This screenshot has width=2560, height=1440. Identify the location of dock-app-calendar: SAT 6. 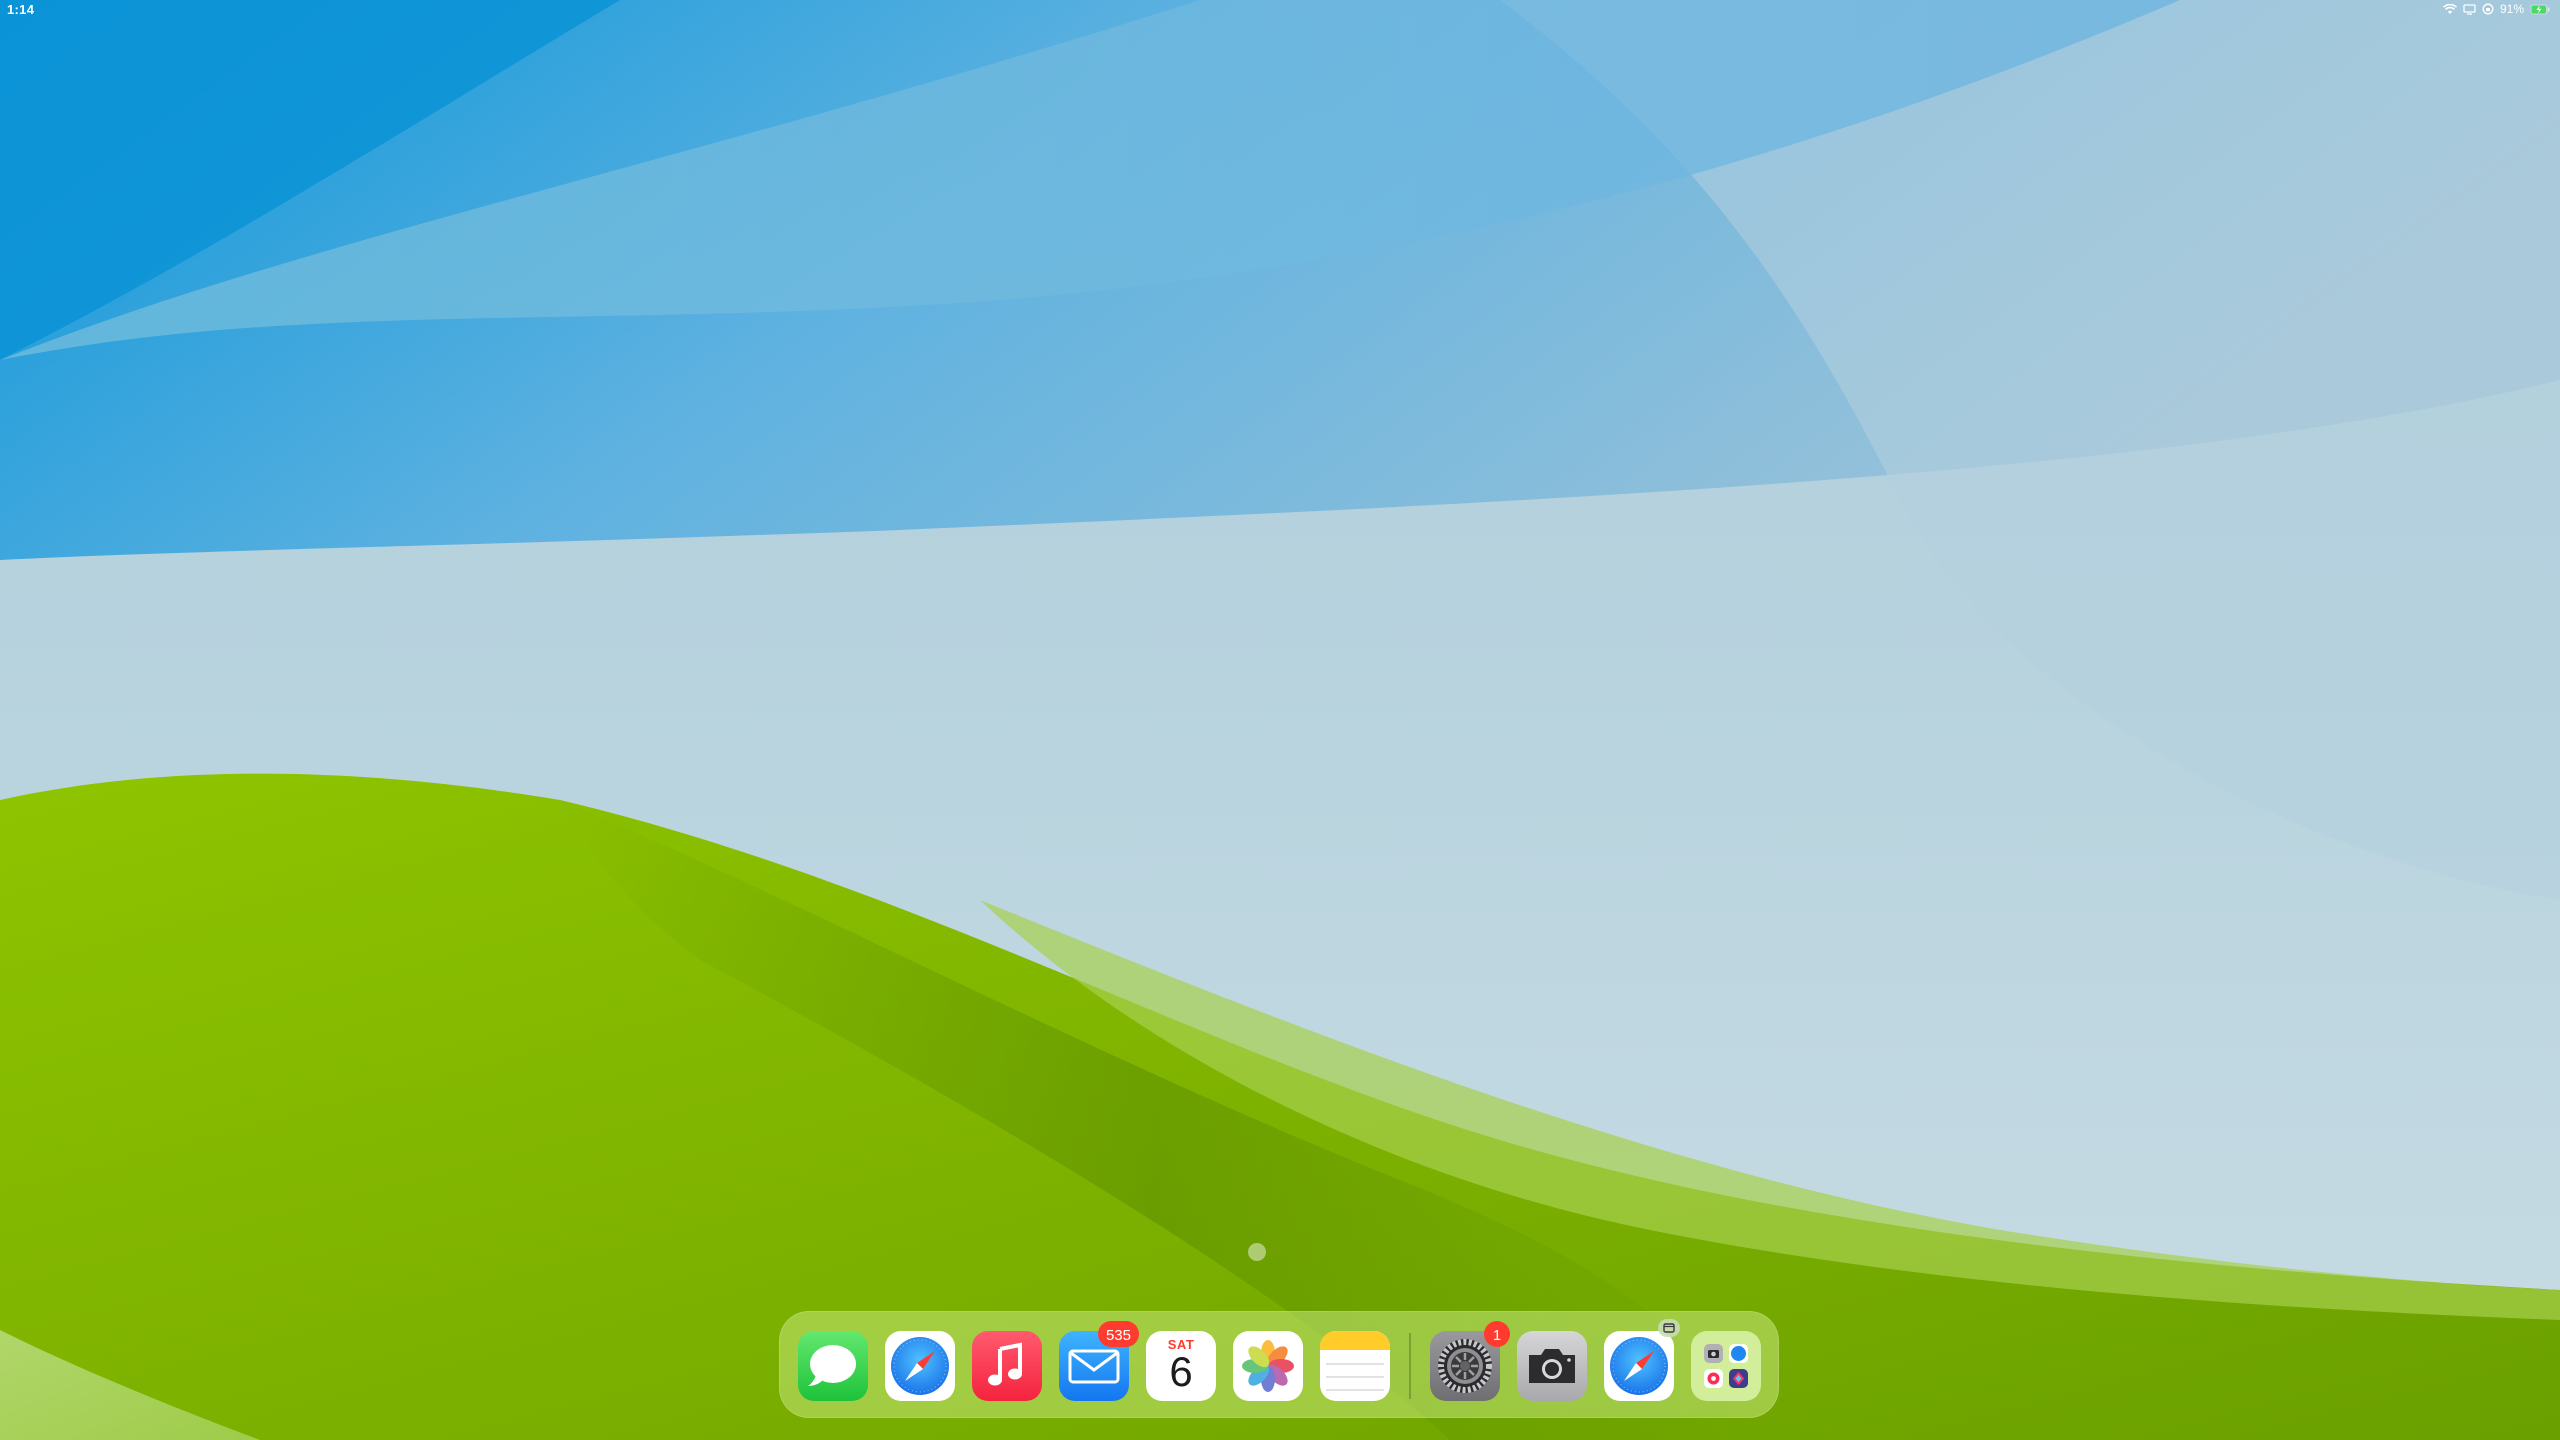
(1181, 1366).